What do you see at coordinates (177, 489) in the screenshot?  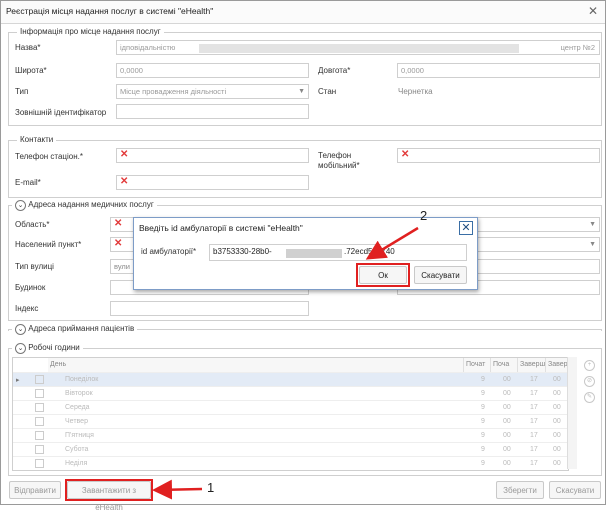 I see `arrow-to-load-button` at bounding box center [177, 489].